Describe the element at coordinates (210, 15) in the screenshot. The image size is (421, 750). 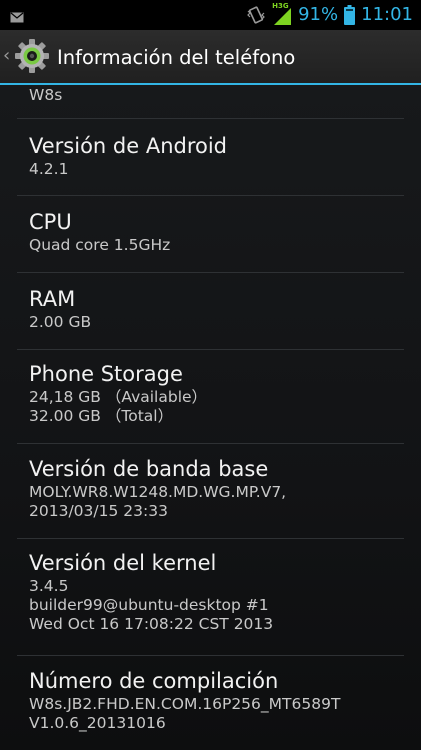
I see `status-bar: H3G 91% 11:01` at that location.